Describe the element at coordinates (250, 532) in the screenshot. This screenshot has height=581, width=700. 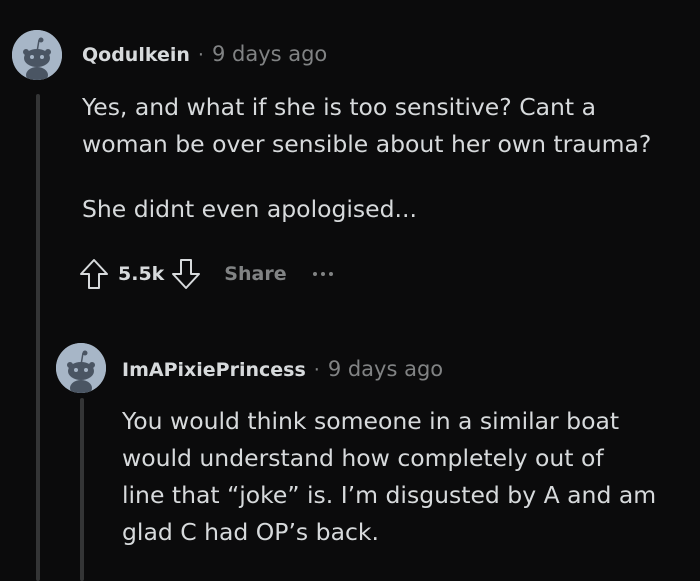
I see `comment-line: glad C had OP’s back.` at that location.